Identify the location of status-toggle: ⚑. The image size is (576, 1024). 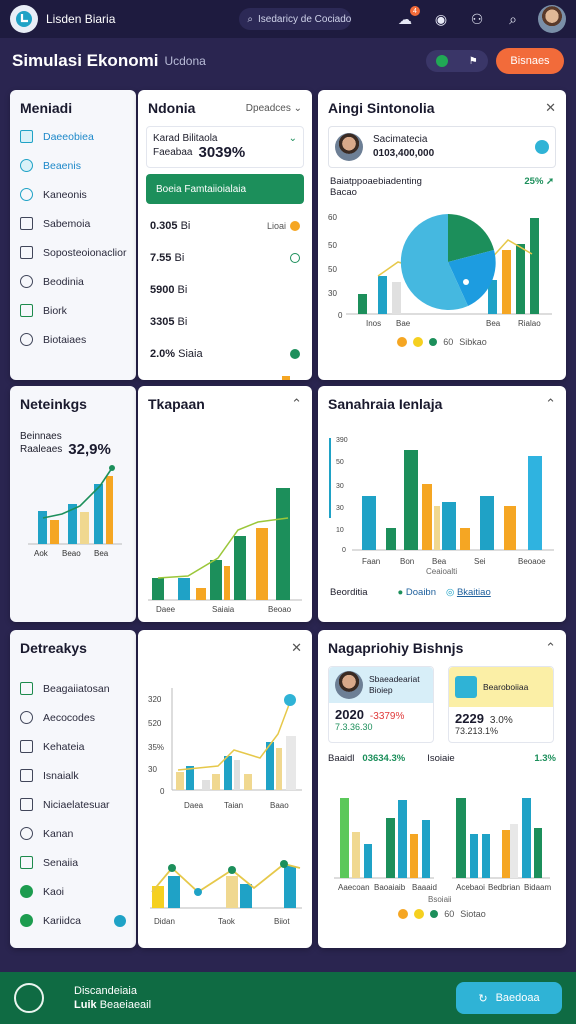
(457, 61).